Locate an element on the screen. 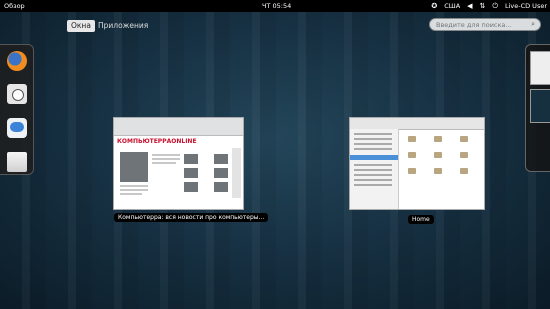 The image size is (550, 309). sidebar-column is located at coordinates (236, 173).